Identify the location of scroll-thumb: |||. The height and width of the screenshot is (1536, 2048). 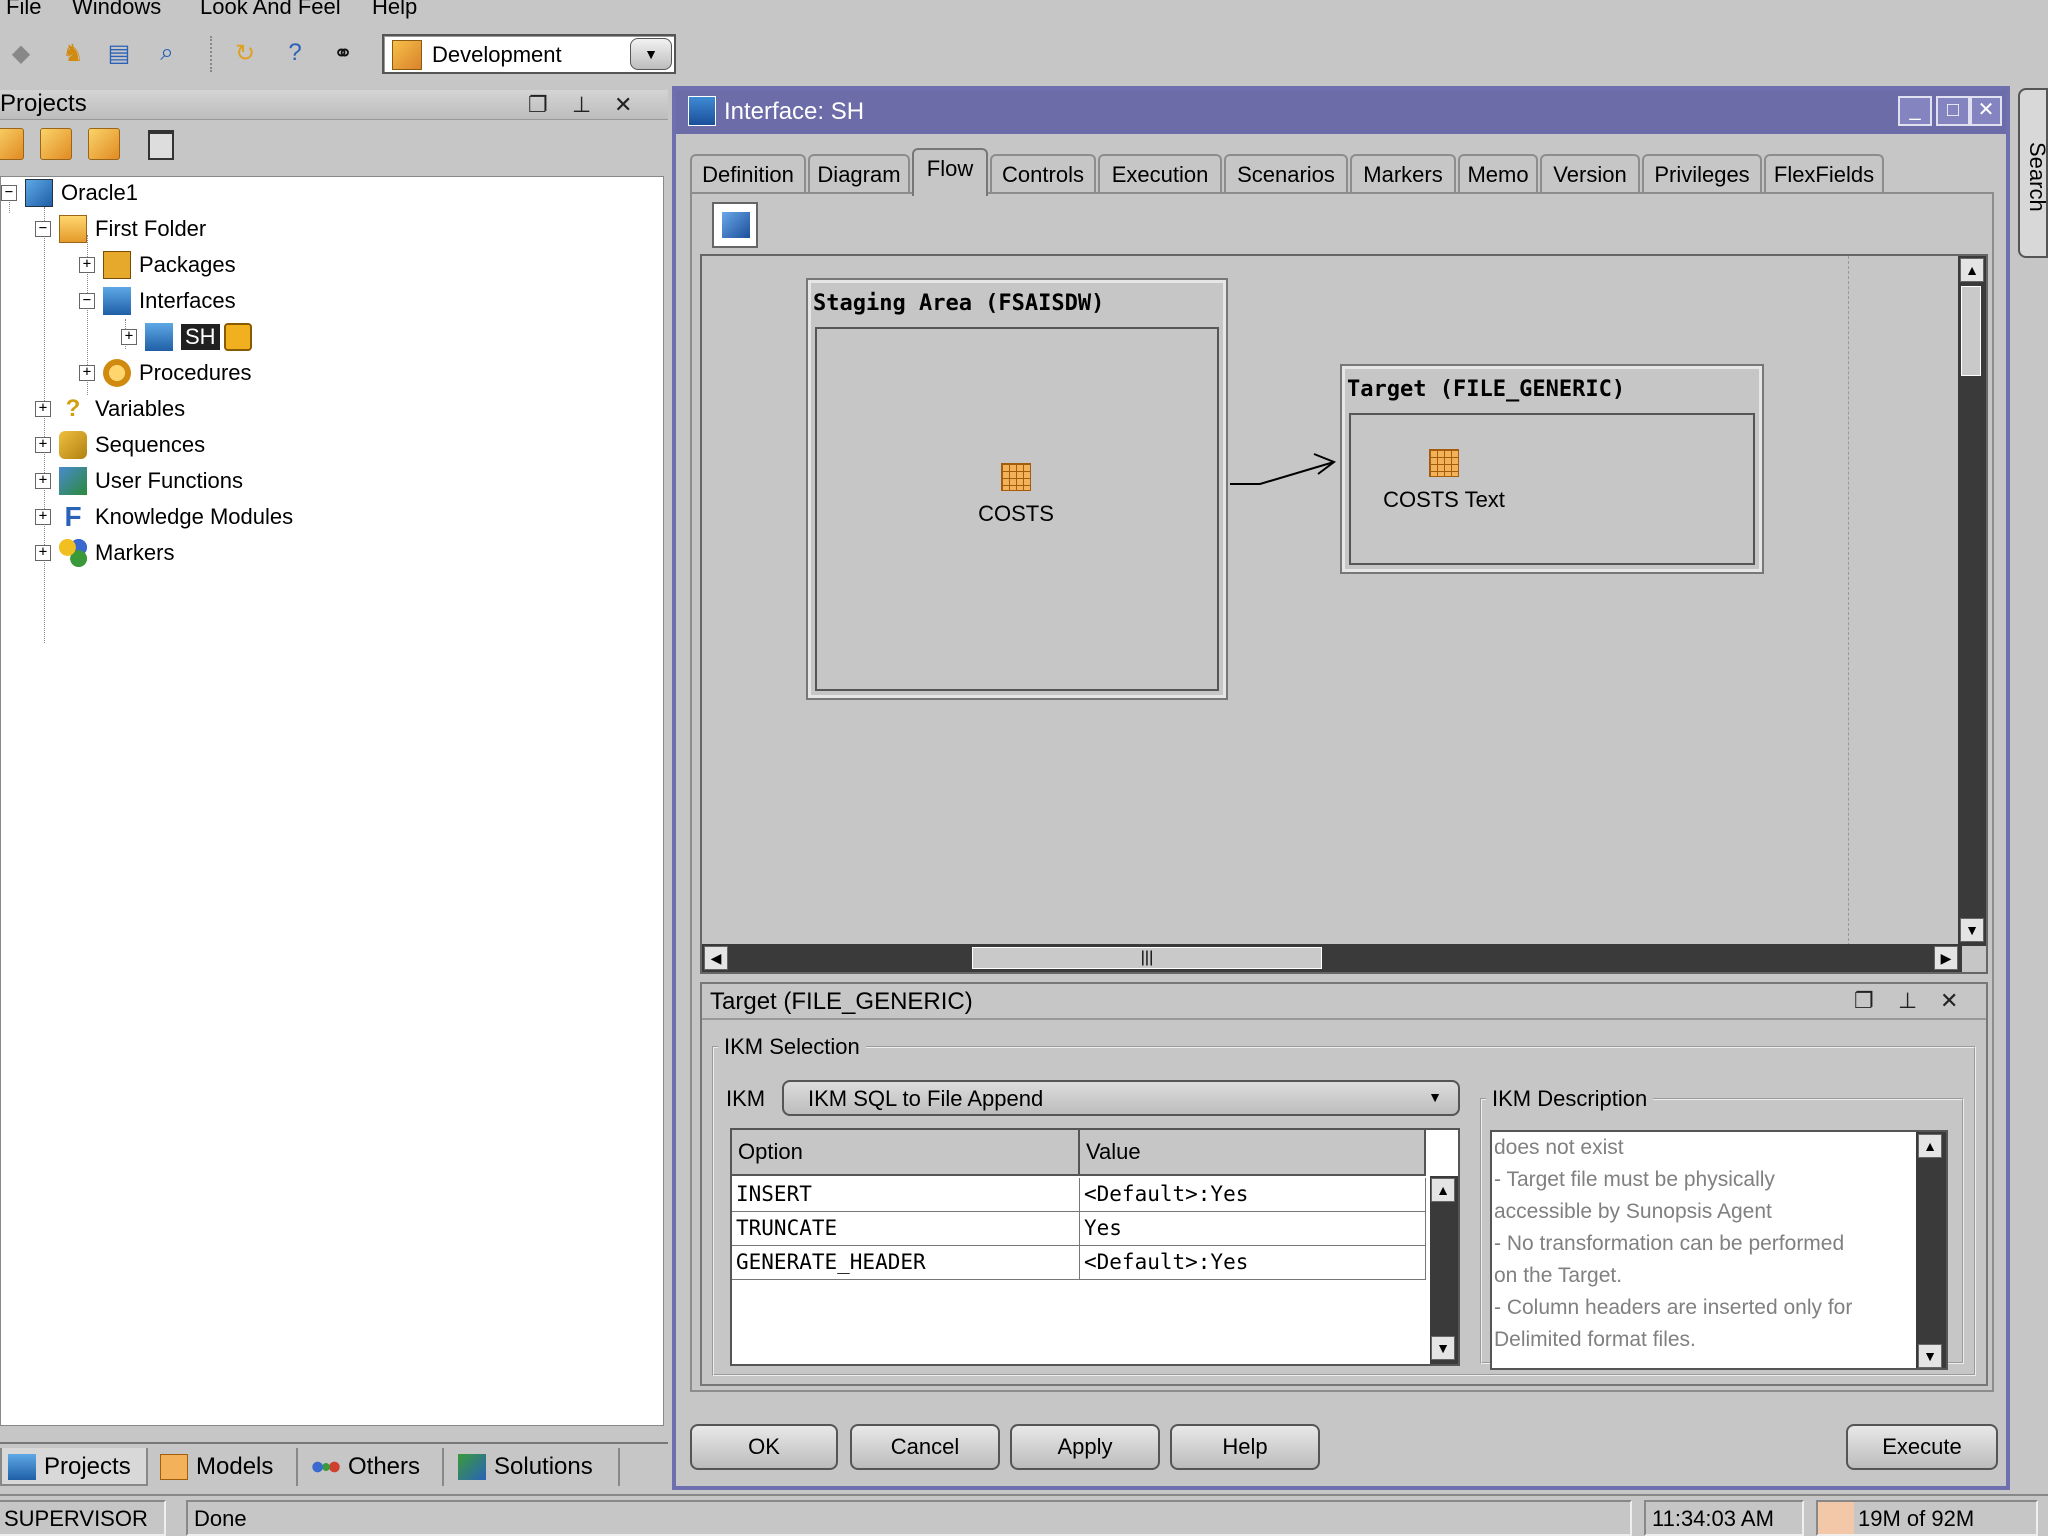
(1147, 958).